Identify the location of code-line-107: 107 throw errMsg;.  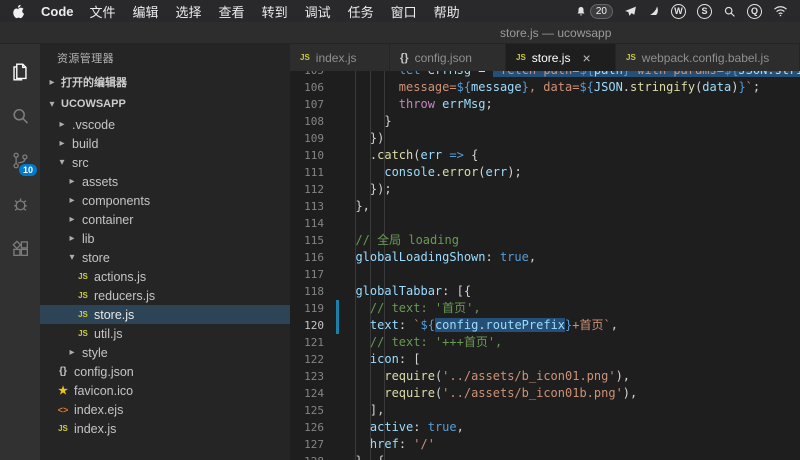
(545, 104).